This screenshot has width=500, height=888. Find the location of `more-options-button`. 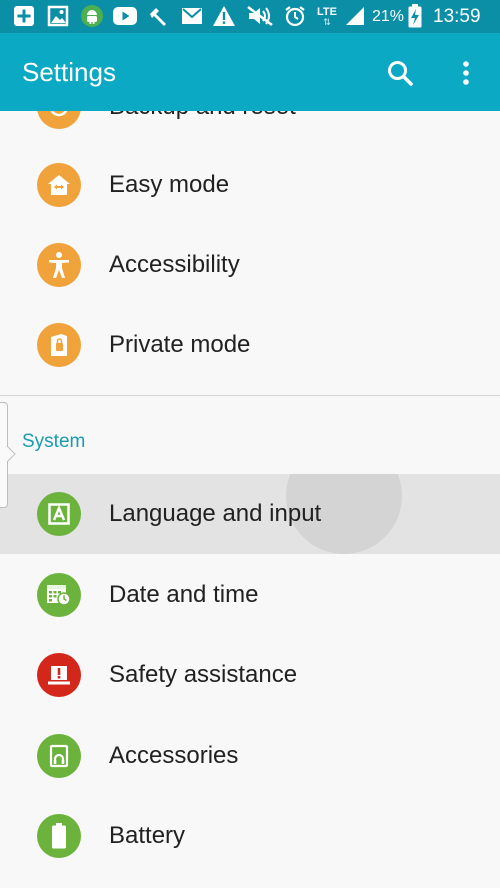

more-options-button is located at coordinates (466, 73).